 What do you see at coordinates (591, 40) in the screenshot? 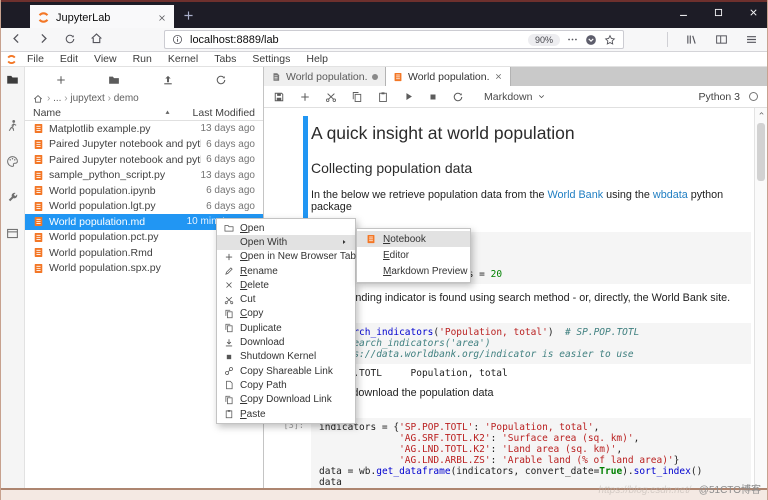
I see `pocket-icon` at bounding box center [591, 40].